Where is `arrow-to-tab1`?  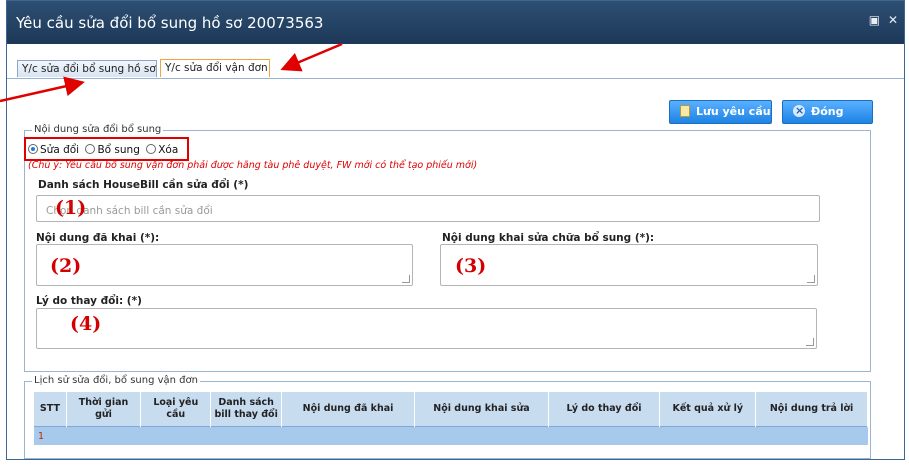 arrow-to-tab1 is located at coordinates (42, 89).